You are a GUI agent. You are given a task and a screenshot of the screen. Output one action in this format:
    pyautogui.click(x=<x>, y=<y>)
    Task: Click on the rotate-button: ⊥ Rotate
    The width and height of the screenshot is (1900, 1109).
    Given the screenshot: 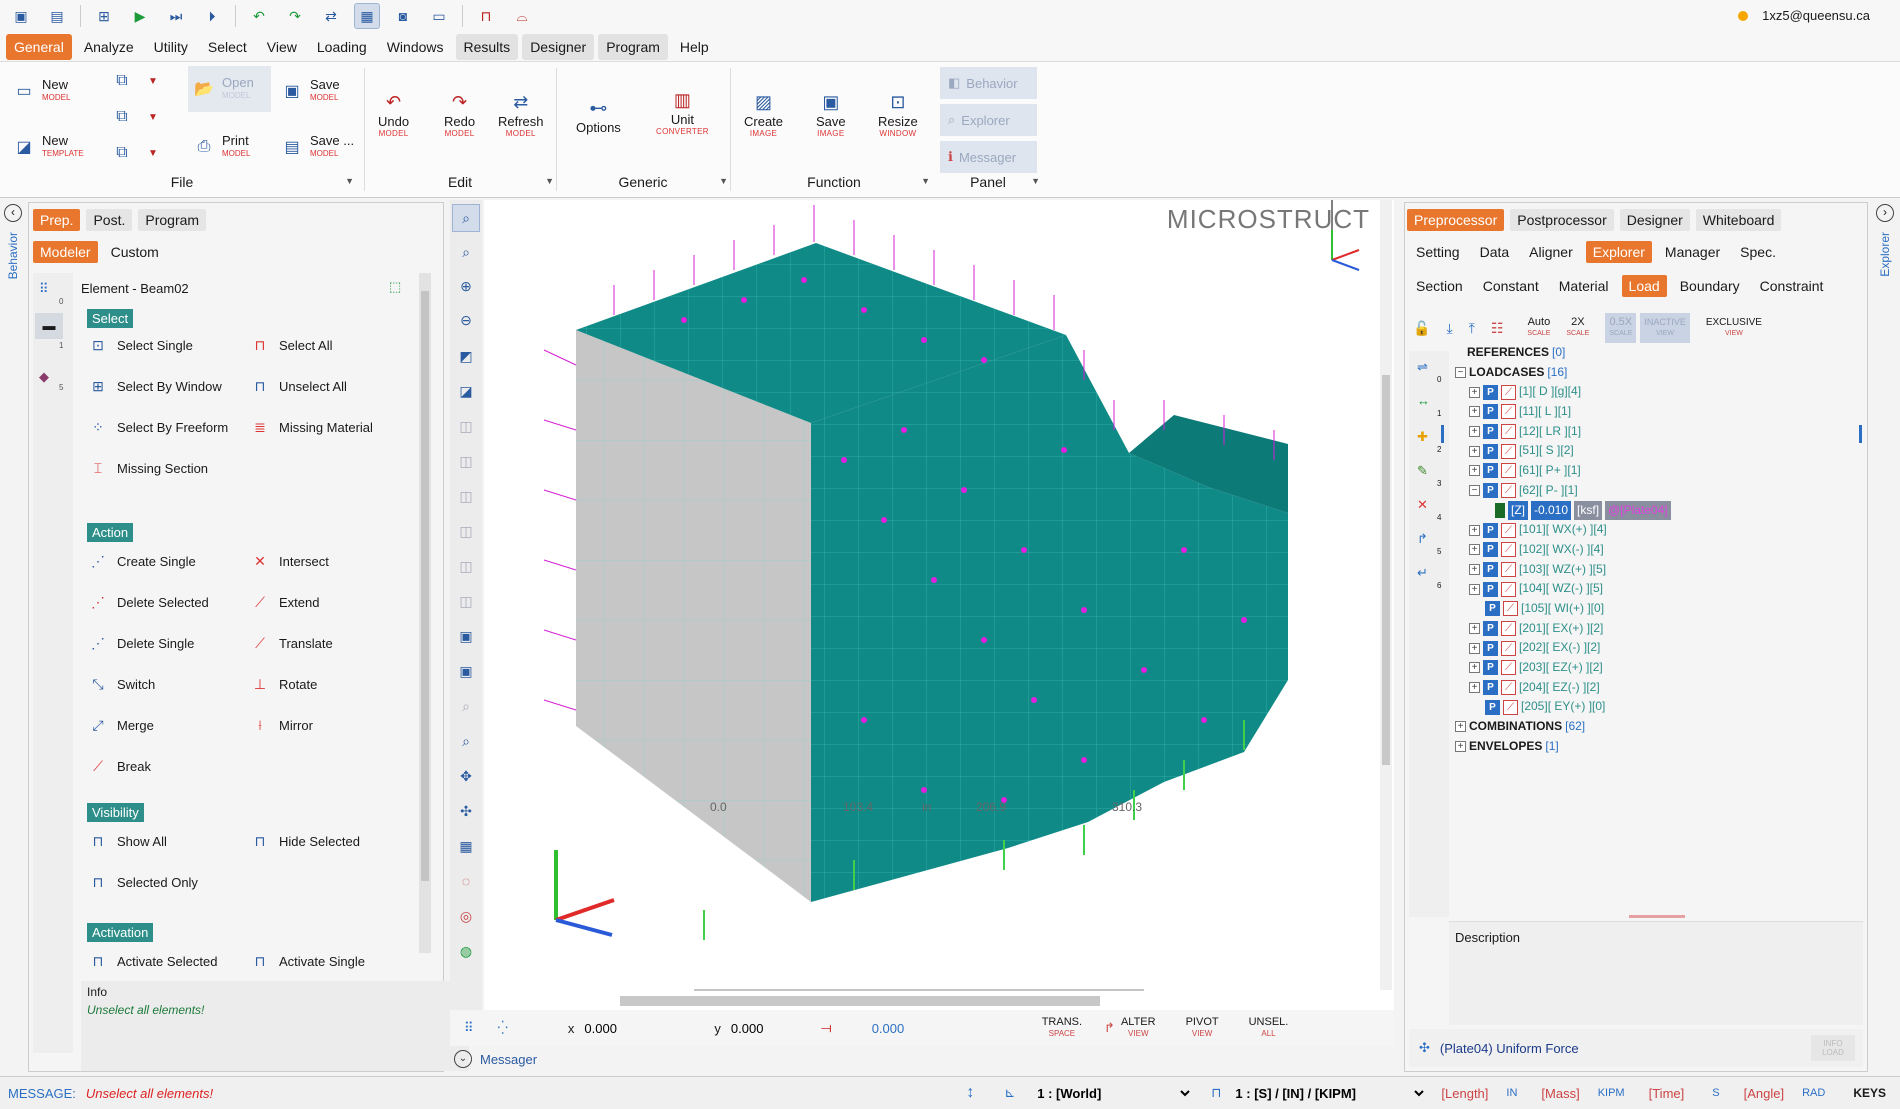 What is the action you would take?
    pyautogui.click(x=283, y=684)
    